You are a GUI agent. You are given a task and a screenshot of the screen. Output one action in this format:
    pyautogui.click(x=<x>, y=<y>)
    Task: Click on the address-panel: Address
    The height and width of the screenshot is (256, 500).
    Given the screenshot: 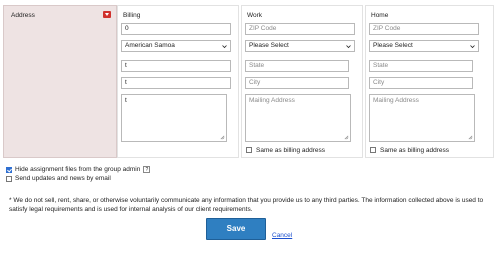 What is the action you would take?
    pyautogui.click(x=60, y=81)
    